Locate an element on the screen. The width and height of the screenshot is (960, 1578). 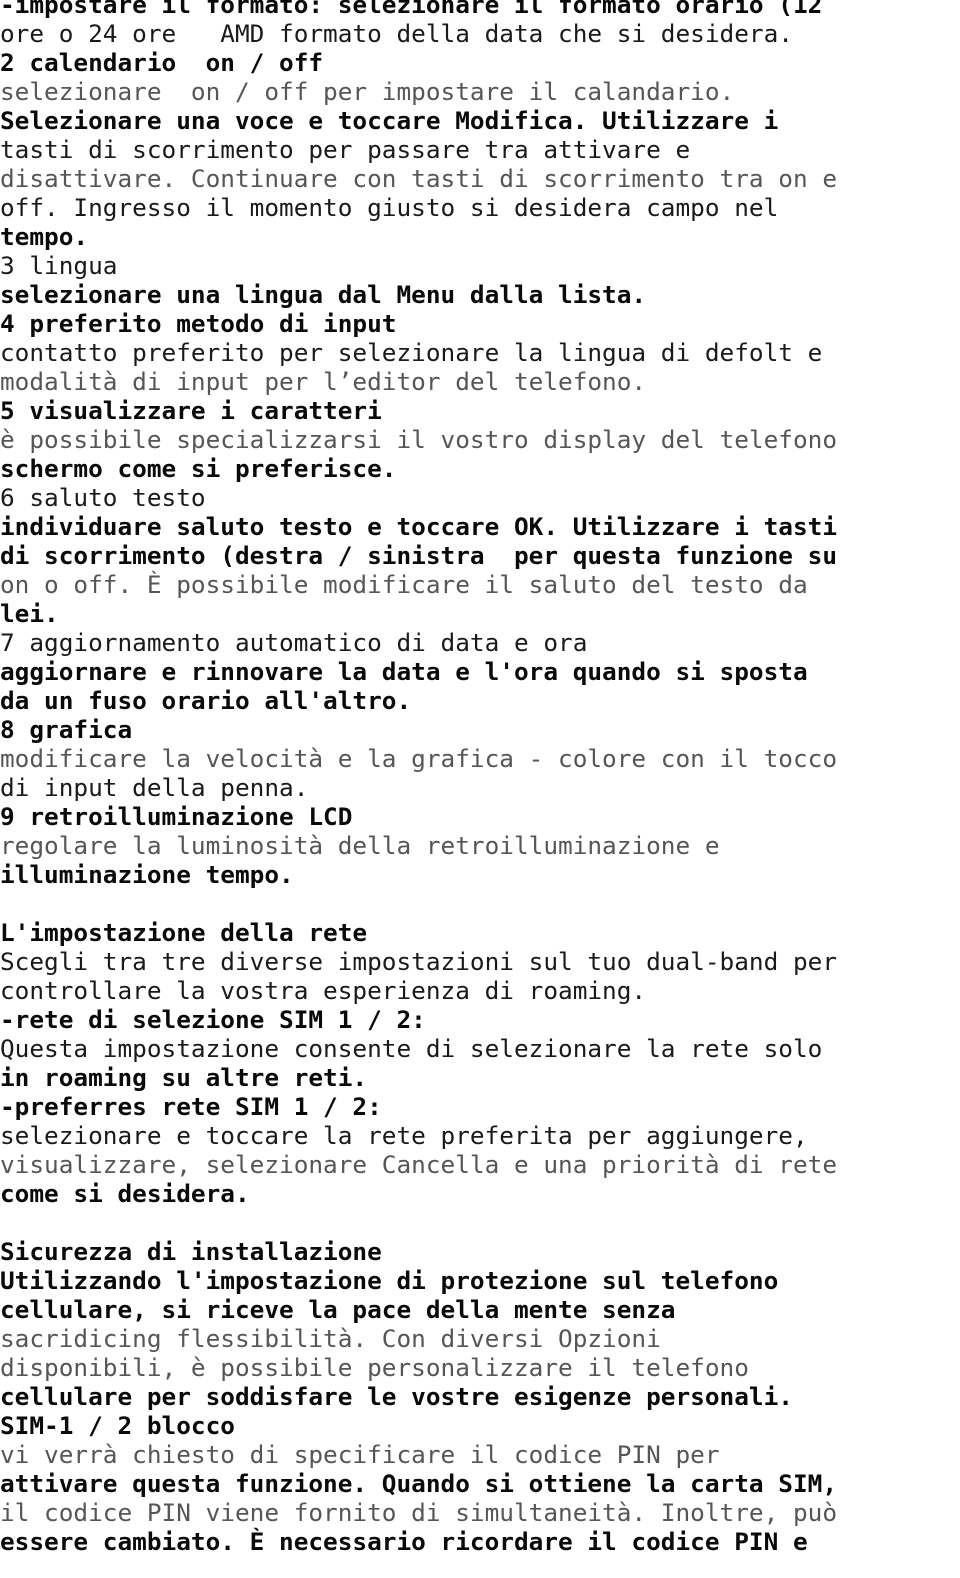
document-text-line: SIM-1 / 2 blocco is located at coordinates (117, 1425).